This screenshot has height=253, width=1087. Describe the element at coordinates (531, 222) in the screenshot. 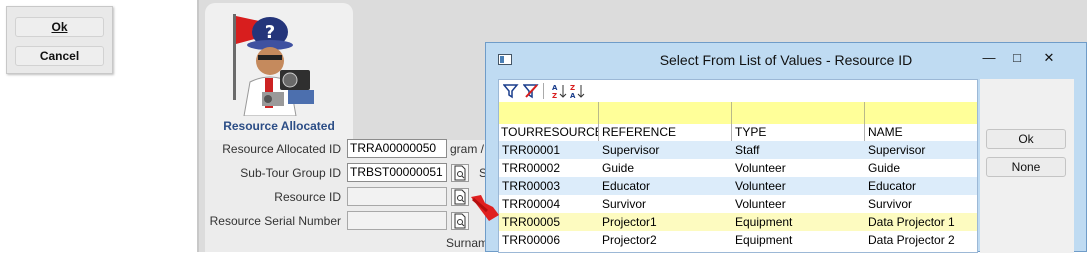

I see `table-cell-id: TRR00005` at that location.